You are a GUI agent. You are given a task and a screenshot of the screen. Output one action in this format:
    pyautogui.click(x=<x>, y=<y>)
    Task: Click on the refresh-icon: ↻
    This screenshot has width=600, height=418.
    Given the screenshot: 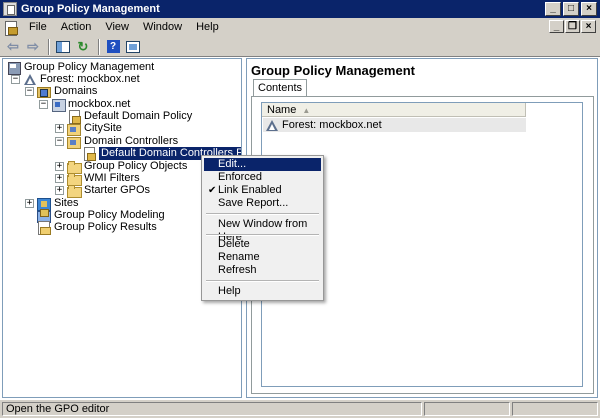 What is the action you would take?
    pyautogui.click(x=83, y=47)
    